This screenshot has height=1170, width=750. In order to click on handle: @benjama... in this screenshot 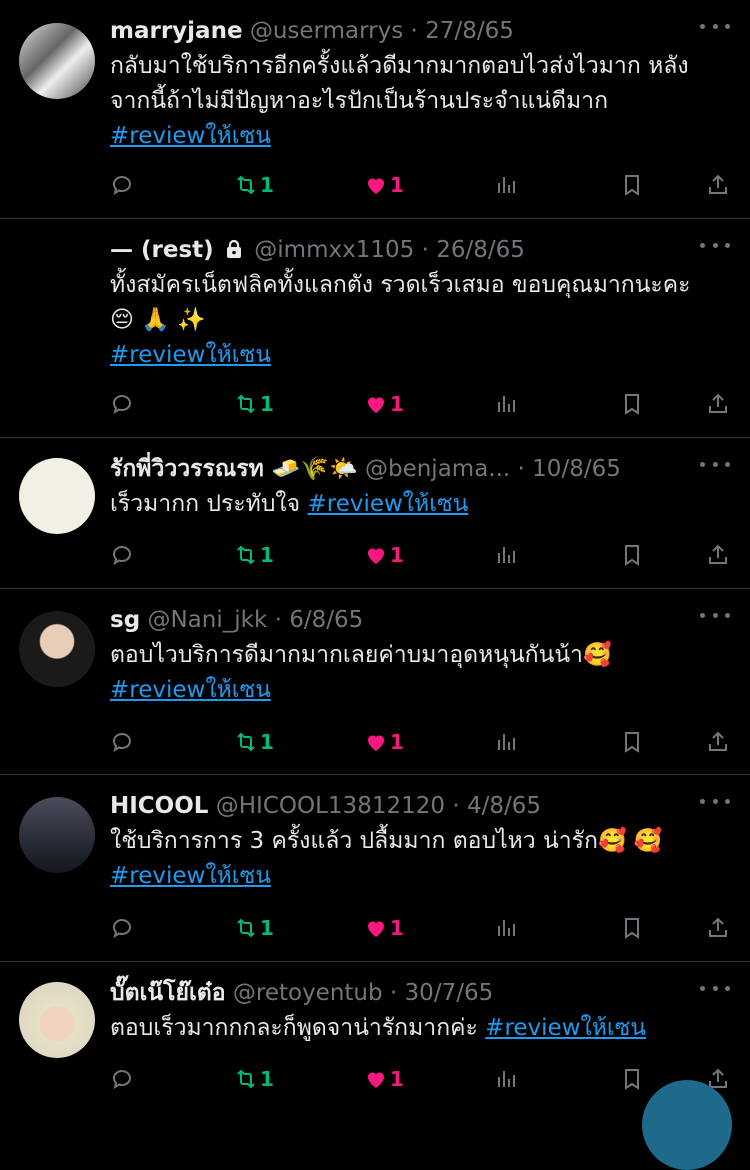, I will do `click(437, 469)`.